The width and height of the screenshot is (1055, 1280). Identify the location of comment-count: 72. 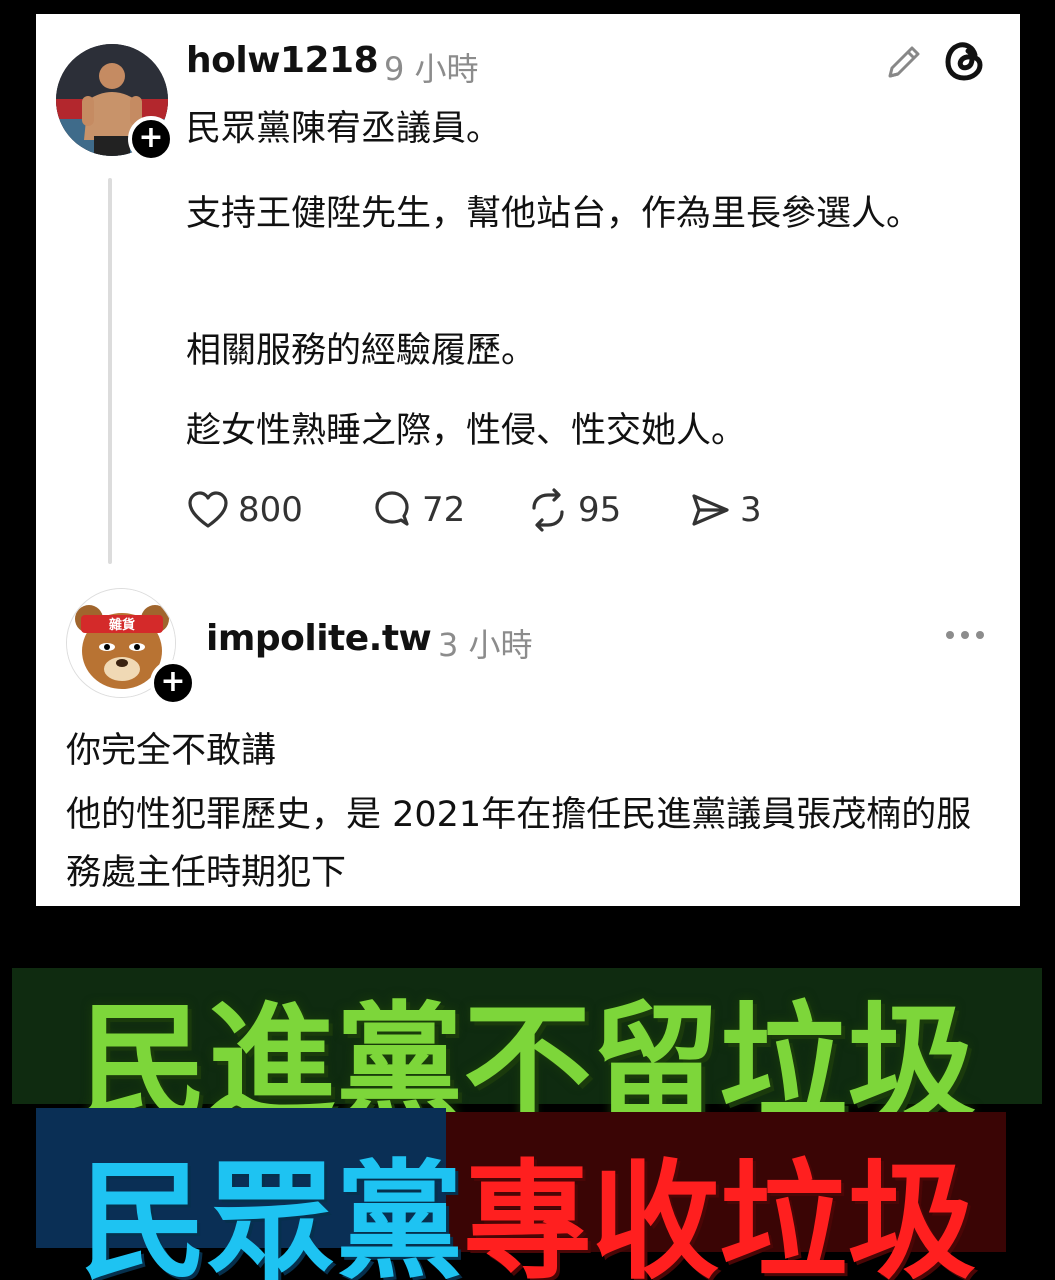
(444, 510).